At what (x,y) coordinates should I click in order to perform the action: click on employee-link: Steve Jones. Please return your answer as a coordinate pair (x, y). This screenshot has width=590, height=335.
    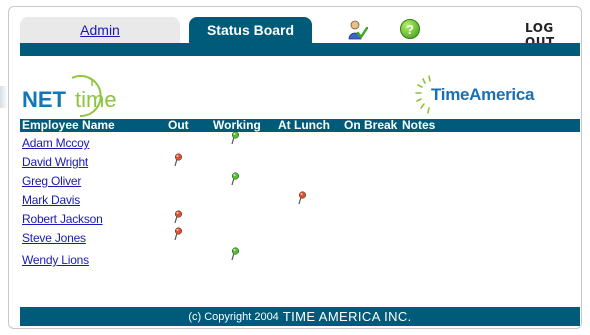
    Looking at the image, I should click on (54, 238).